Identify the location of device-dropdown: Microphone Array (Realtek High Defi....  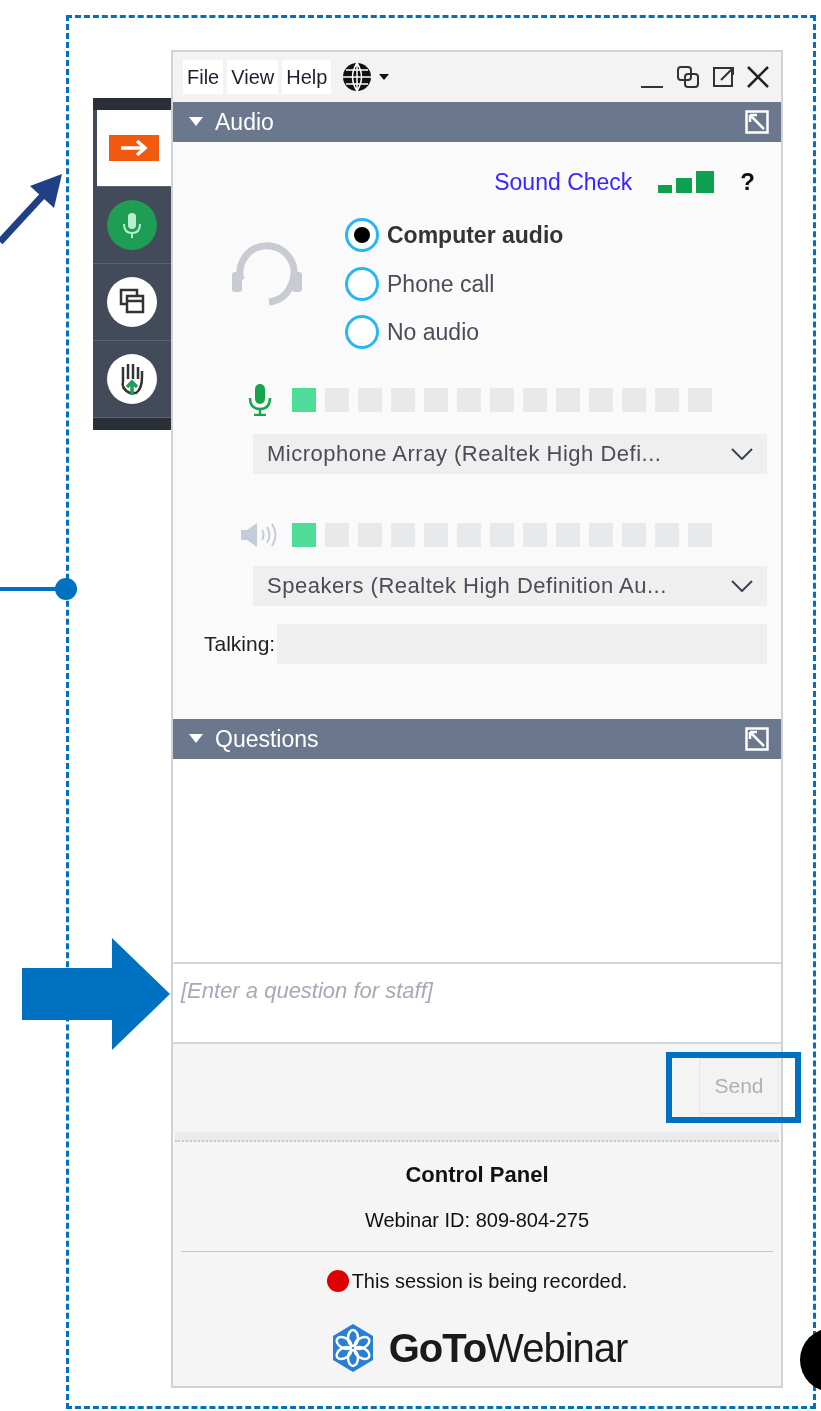
(510, 453).